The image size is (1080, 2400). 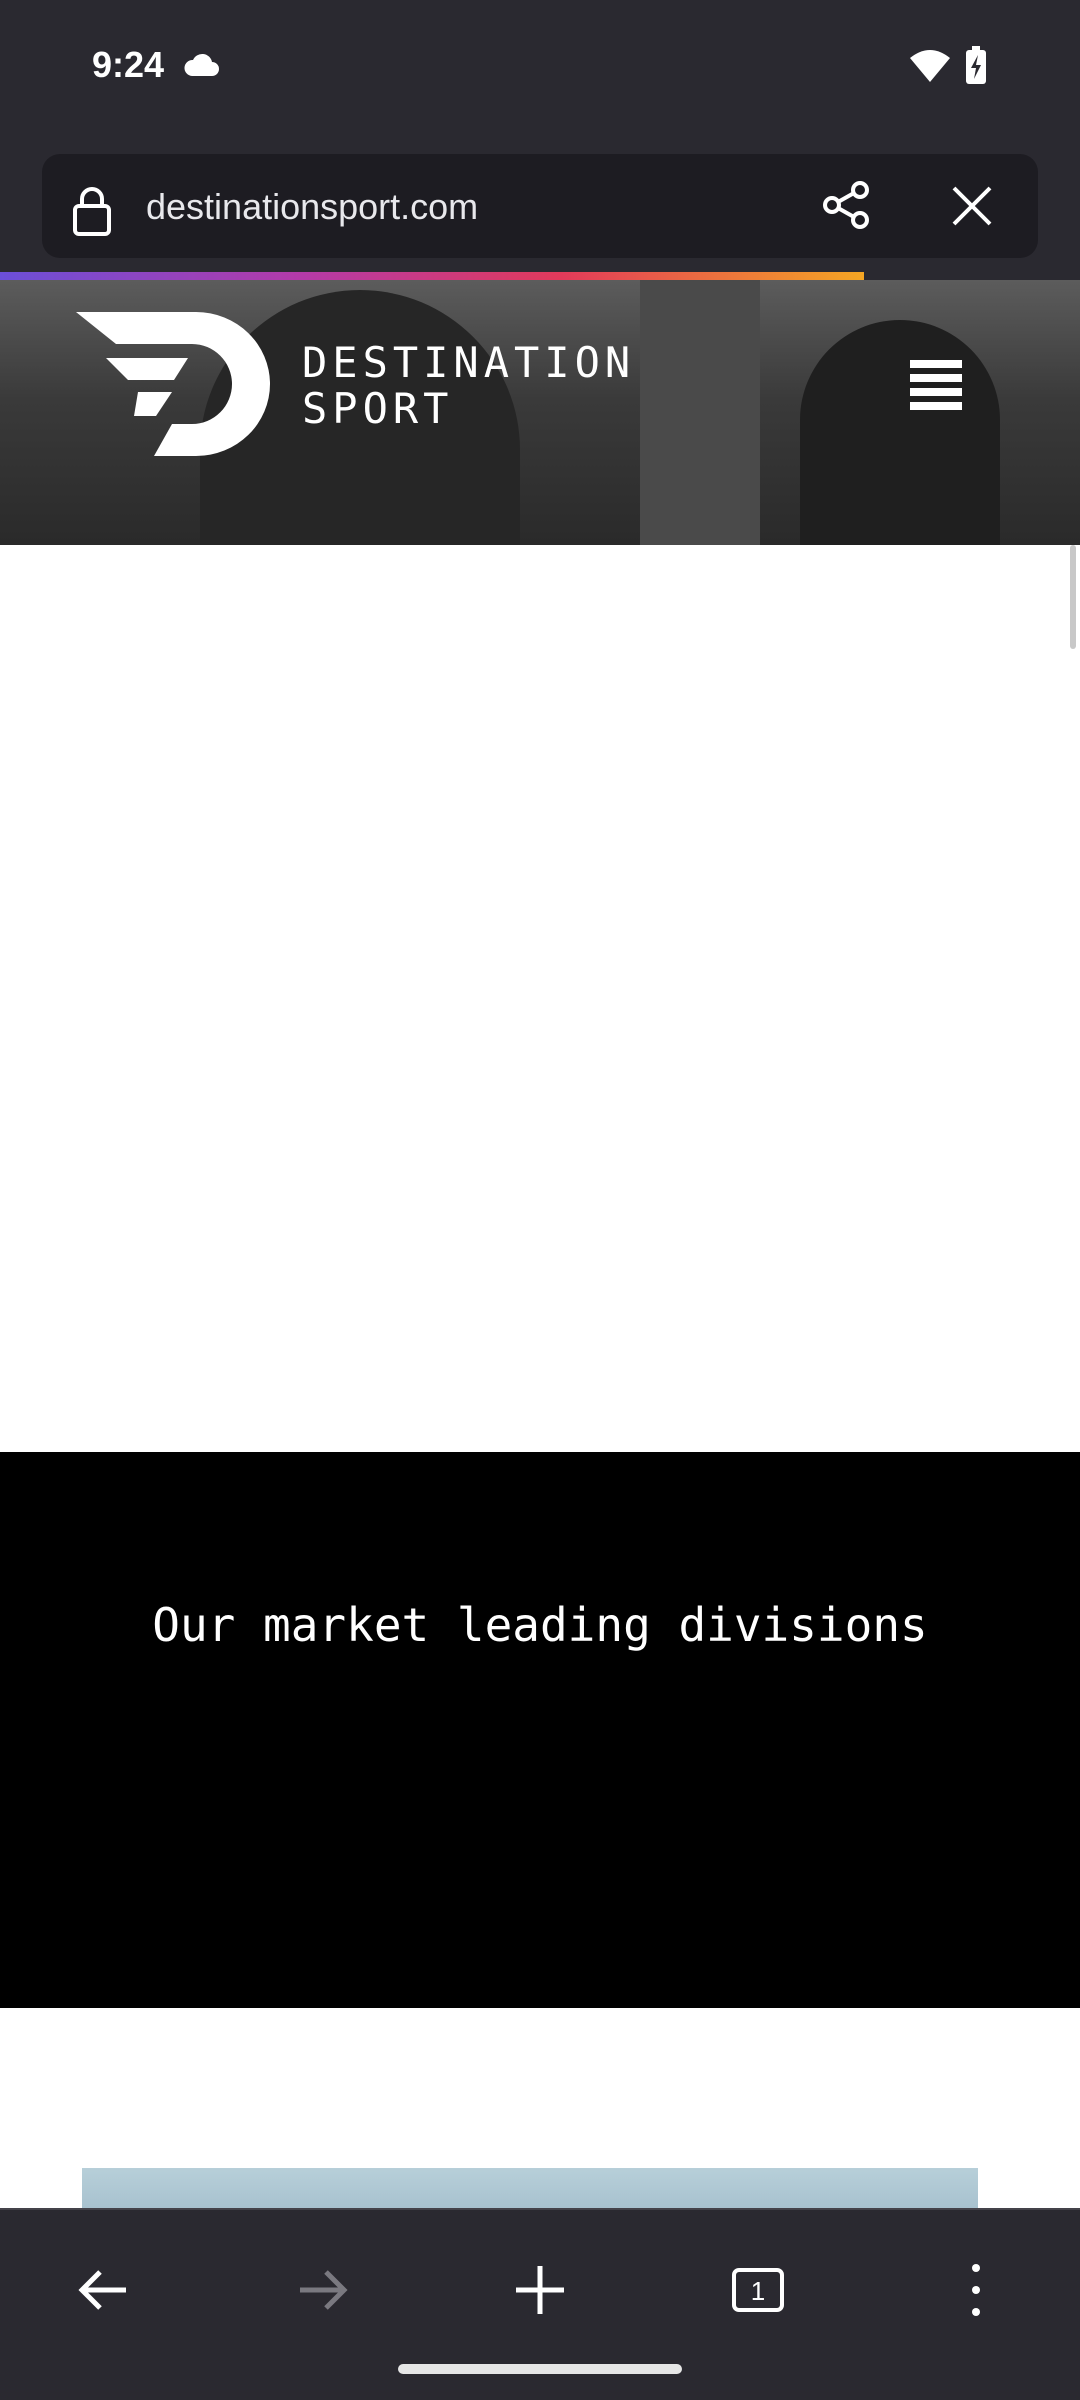 What do you see at coordinates (312, 207) in the screenshot?
I see `url-text: destinationsport.com` at bounding box center [312, 207].